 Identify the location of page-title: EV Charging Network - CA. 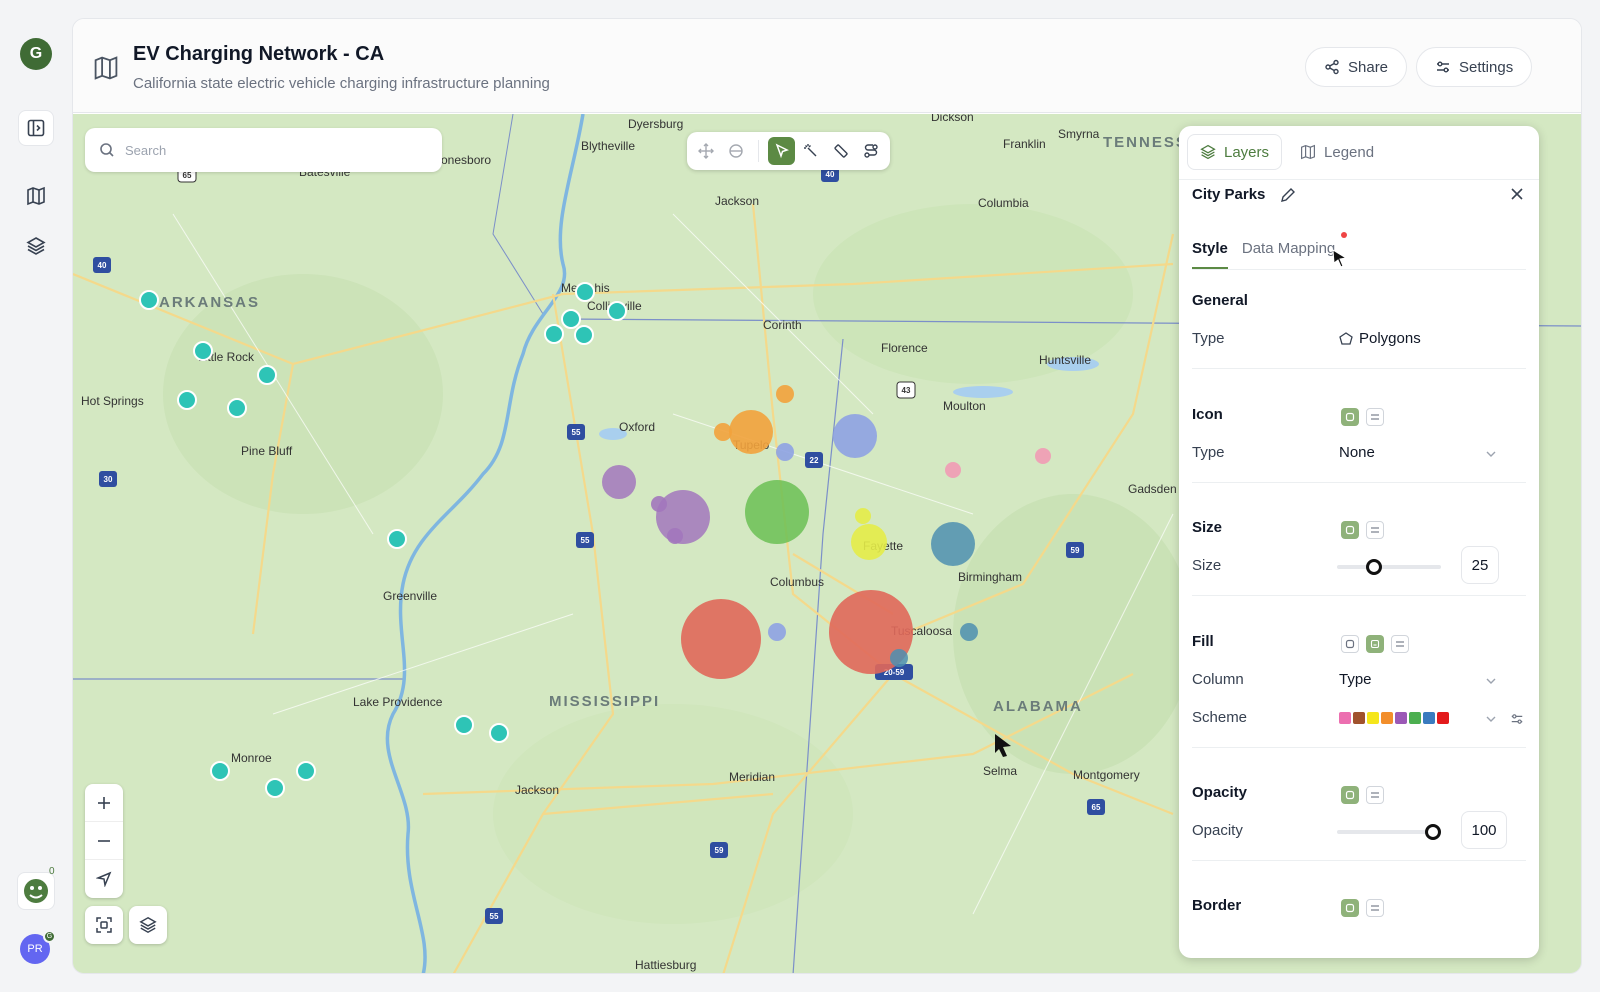
(259, 54).